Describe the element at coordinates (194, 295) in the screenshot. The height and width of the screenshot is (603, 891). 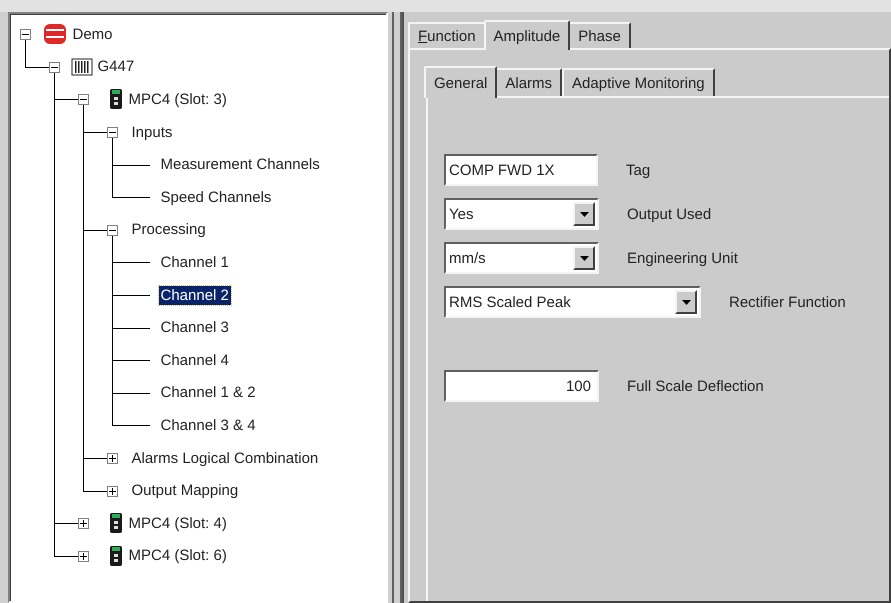
I see `tree-item: Channel 2` at that location.